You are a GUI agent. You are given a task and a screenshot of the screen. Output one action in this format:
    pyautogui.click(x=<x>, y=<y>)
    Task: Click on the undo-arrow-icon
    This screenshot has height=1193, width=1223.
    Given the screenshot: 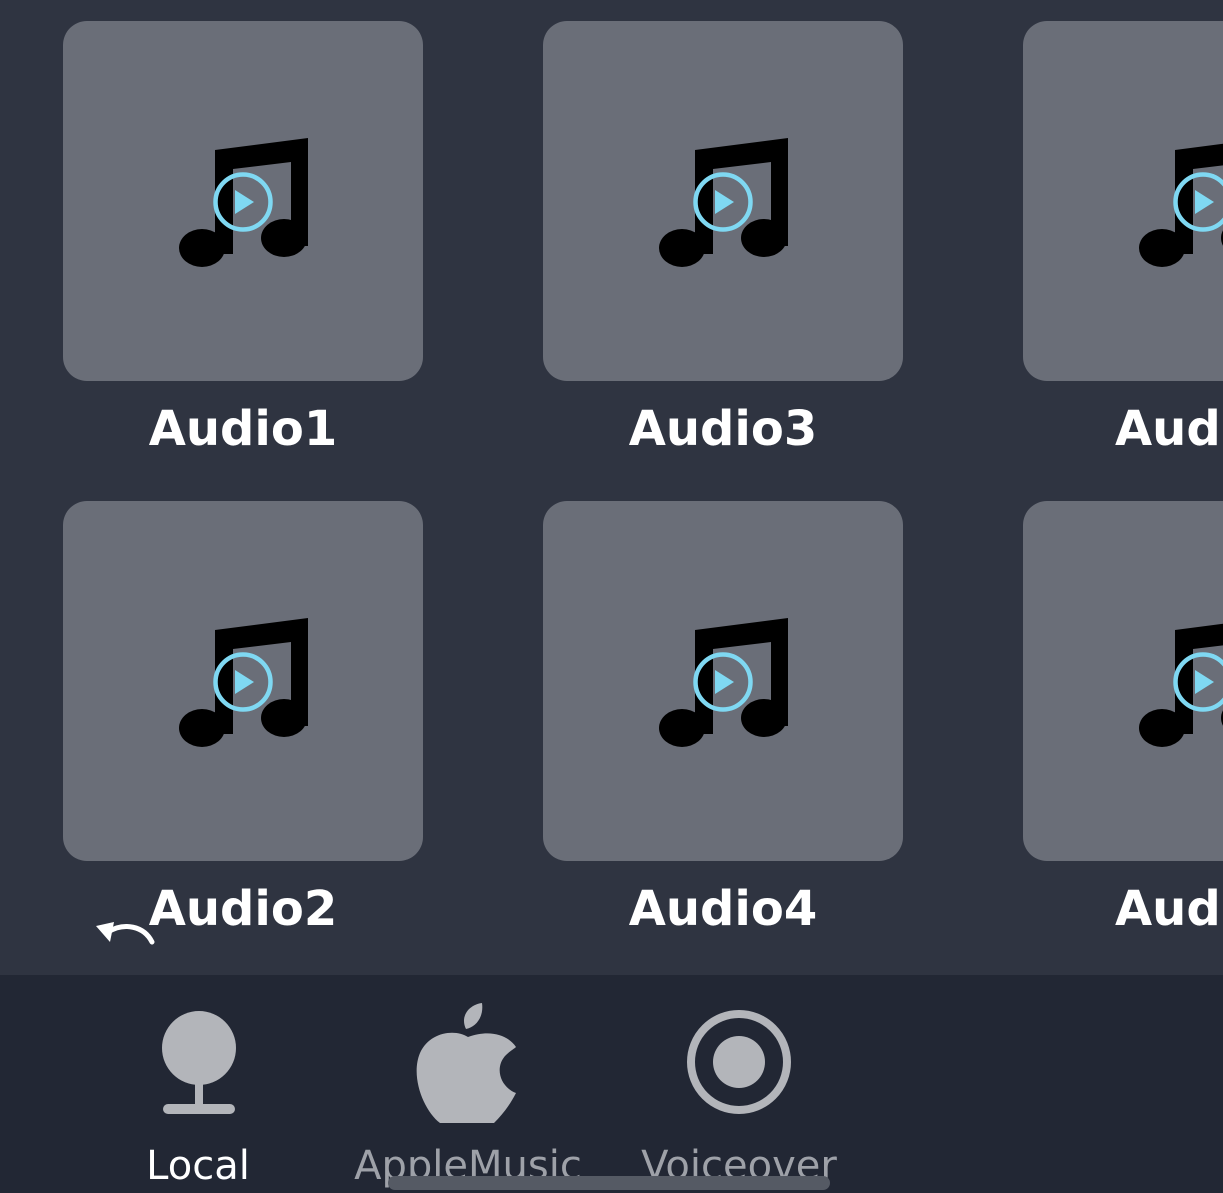 What is the action you would take?
    pyautogui.click(x=125, y=929)
    